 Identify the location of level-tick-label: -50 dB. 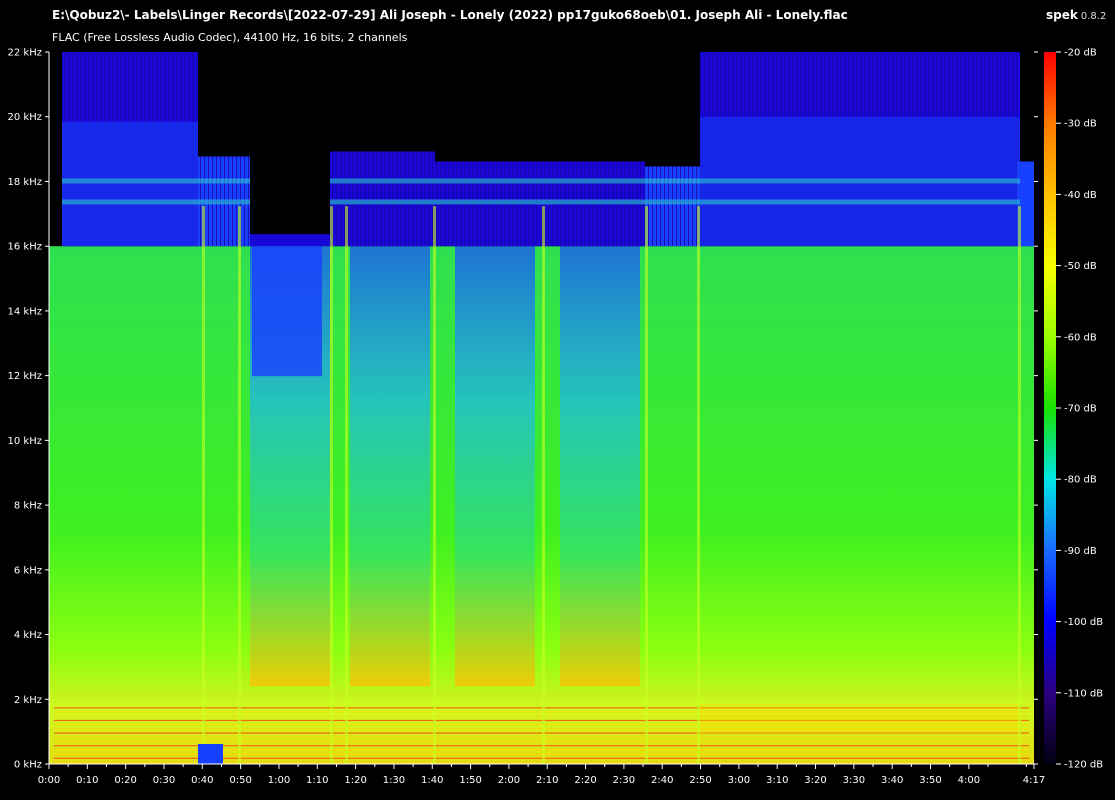
(1080, 266).